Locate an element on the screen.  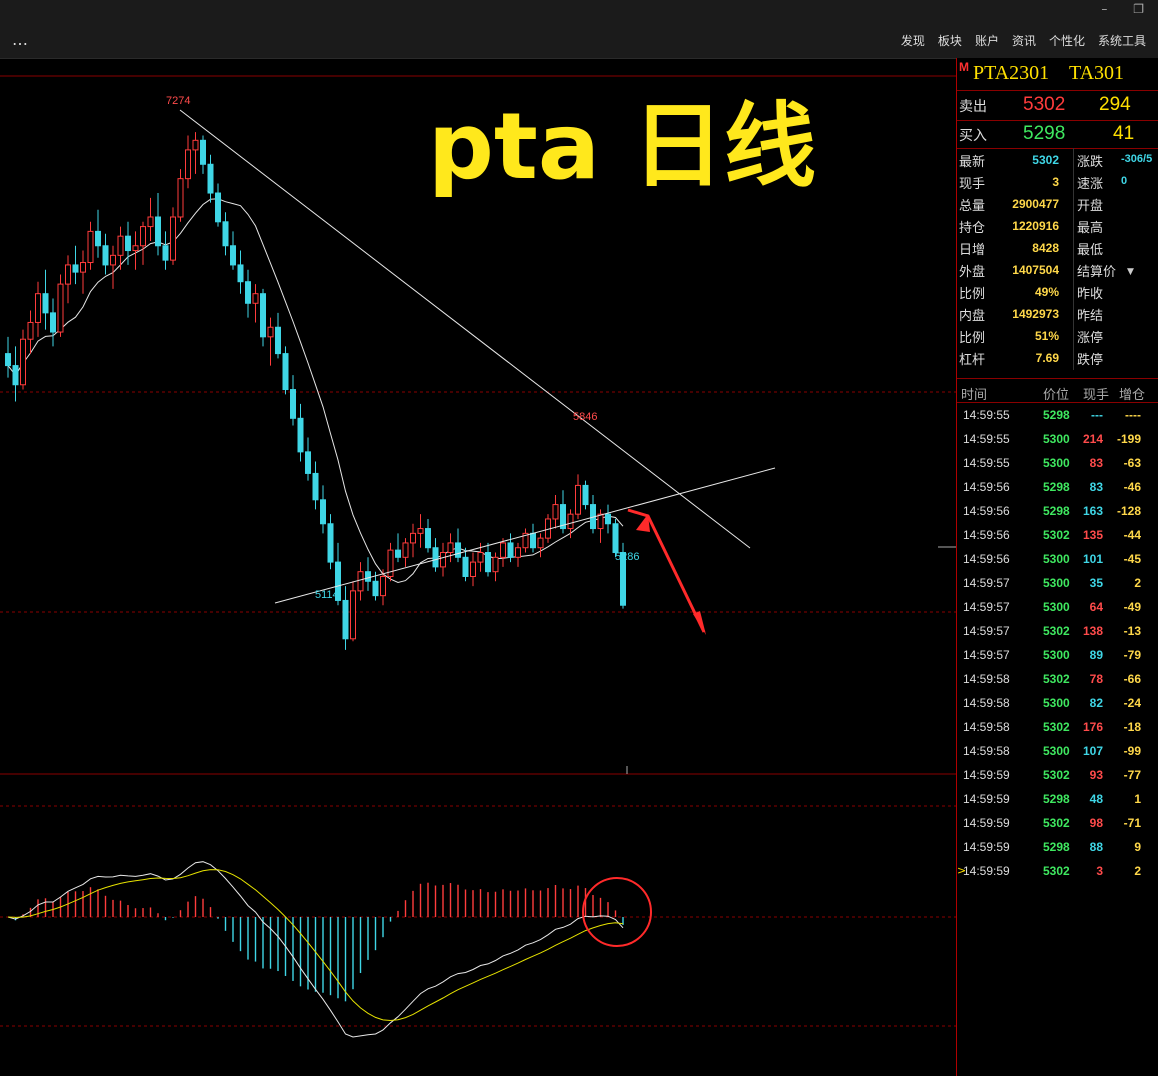
tick-oi-change: -99 is located at coordinates (1132, 751).